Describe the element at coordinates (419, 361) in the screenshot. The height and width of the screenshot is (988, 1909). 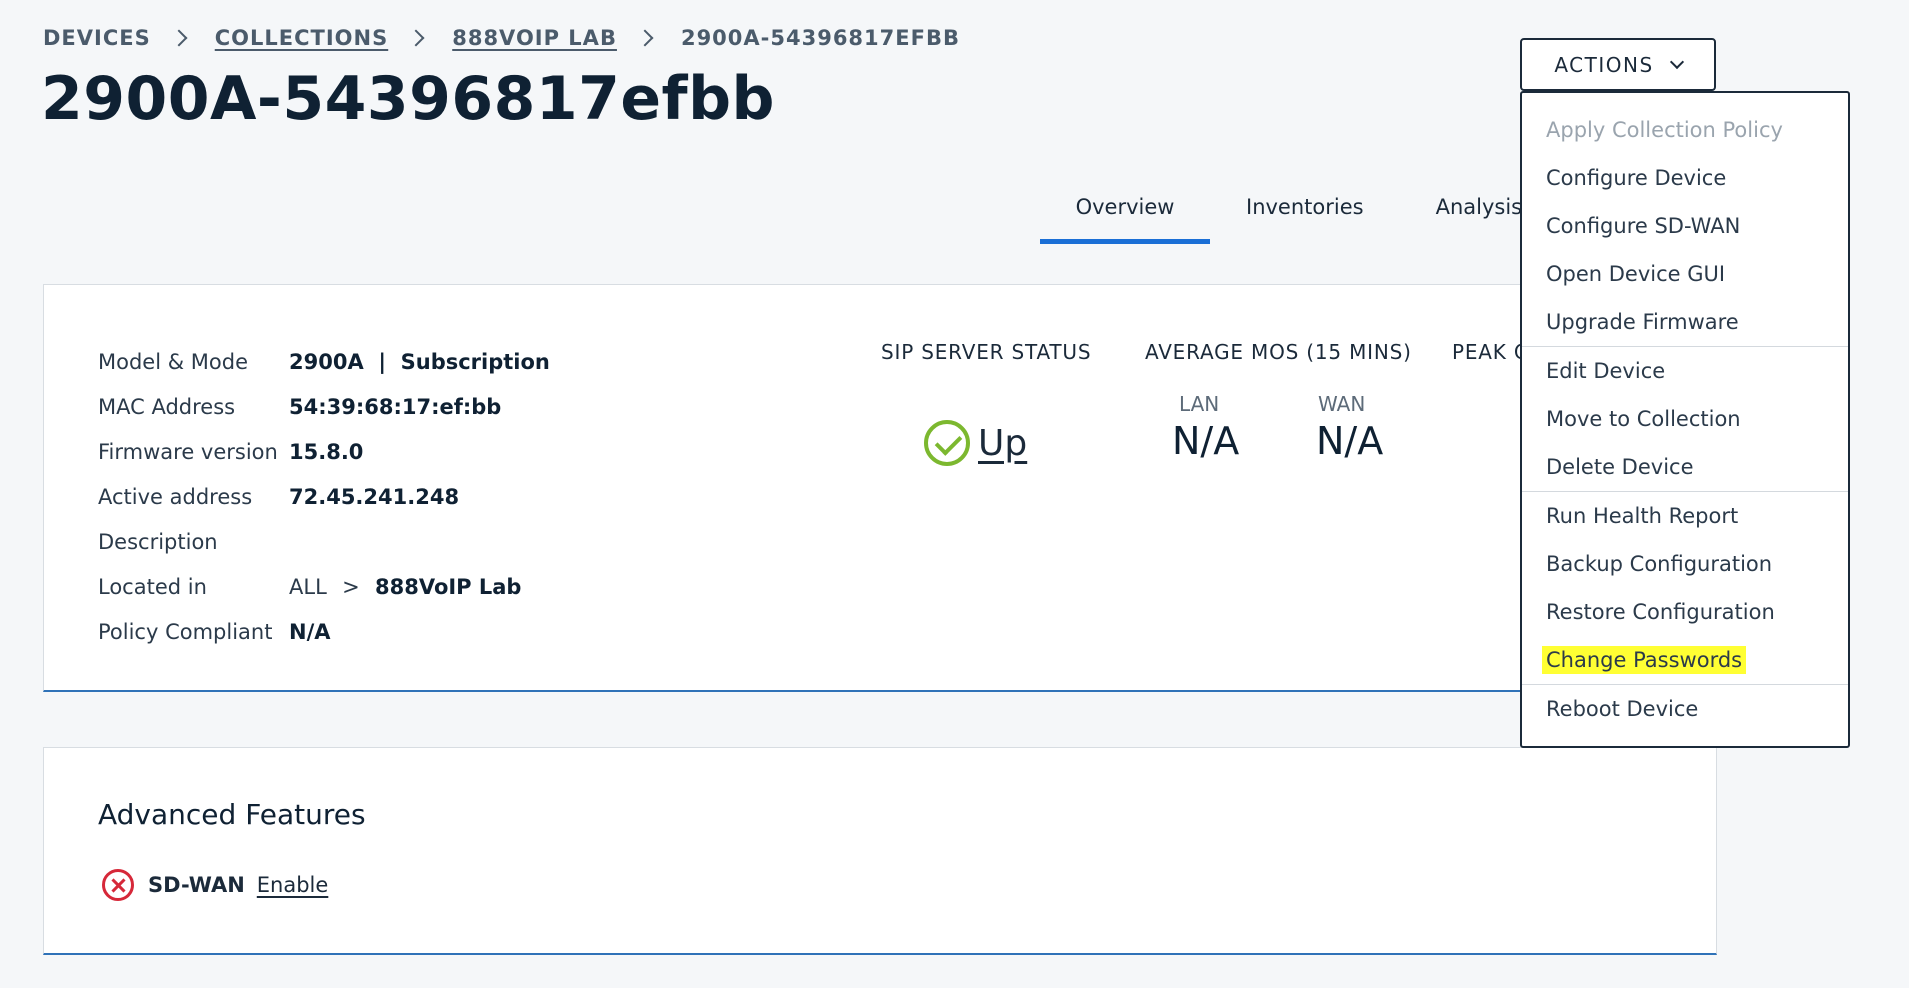
I see `model-value: 2900A | Subscription` at that location.